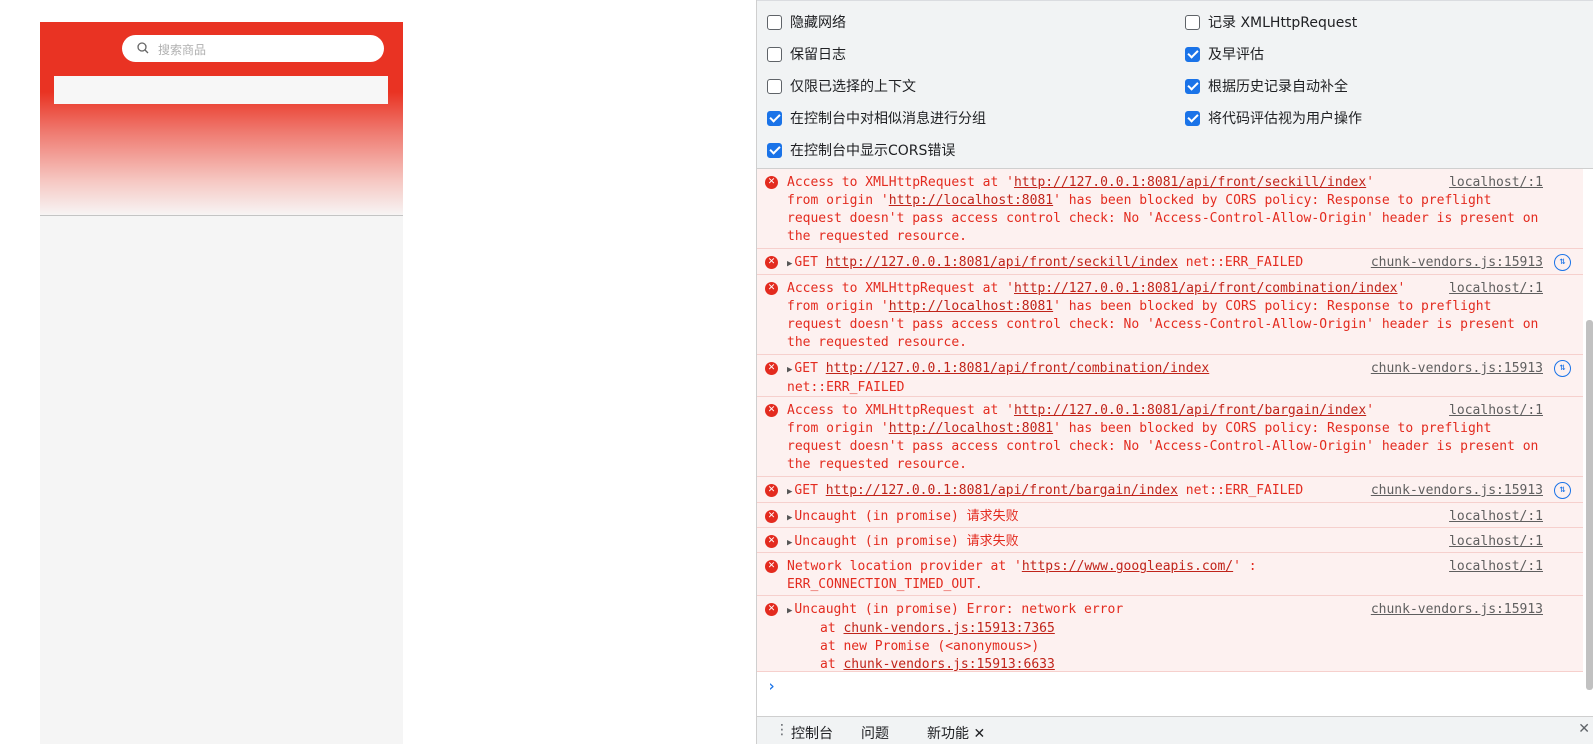  What do you see at coordinates (818, 23) in the screenshot?
I see `option-label: 隐藏网络` at bounding box center [818, 23].